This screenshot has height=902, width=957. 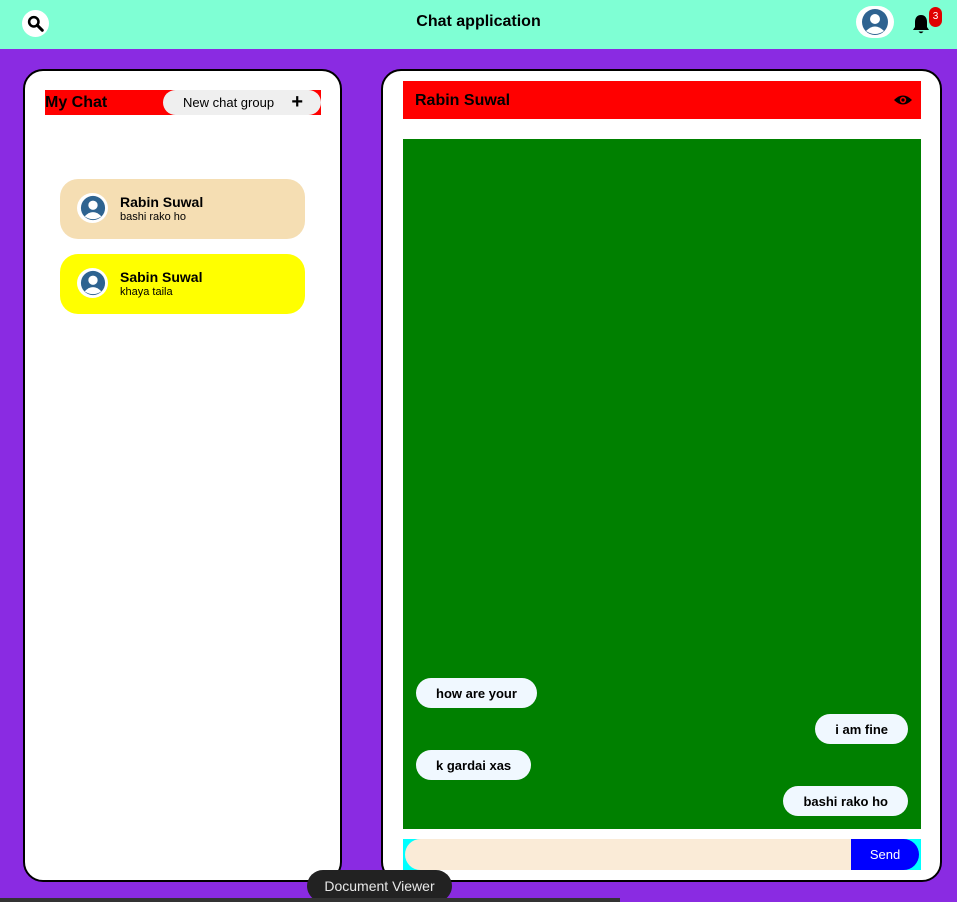 What do you see at coordinates (310, 900) in the screenshot?
I see `taskbar-edge` at bounding box center [310, 900].